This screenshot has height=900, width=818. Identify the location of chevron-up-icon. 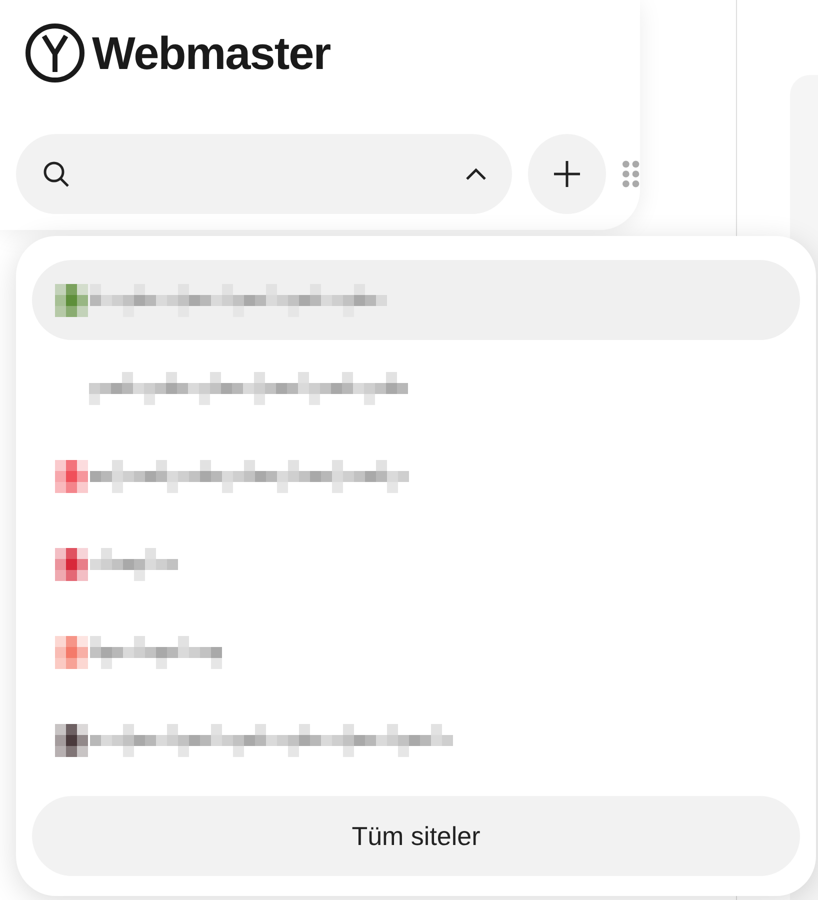
(476, 174).